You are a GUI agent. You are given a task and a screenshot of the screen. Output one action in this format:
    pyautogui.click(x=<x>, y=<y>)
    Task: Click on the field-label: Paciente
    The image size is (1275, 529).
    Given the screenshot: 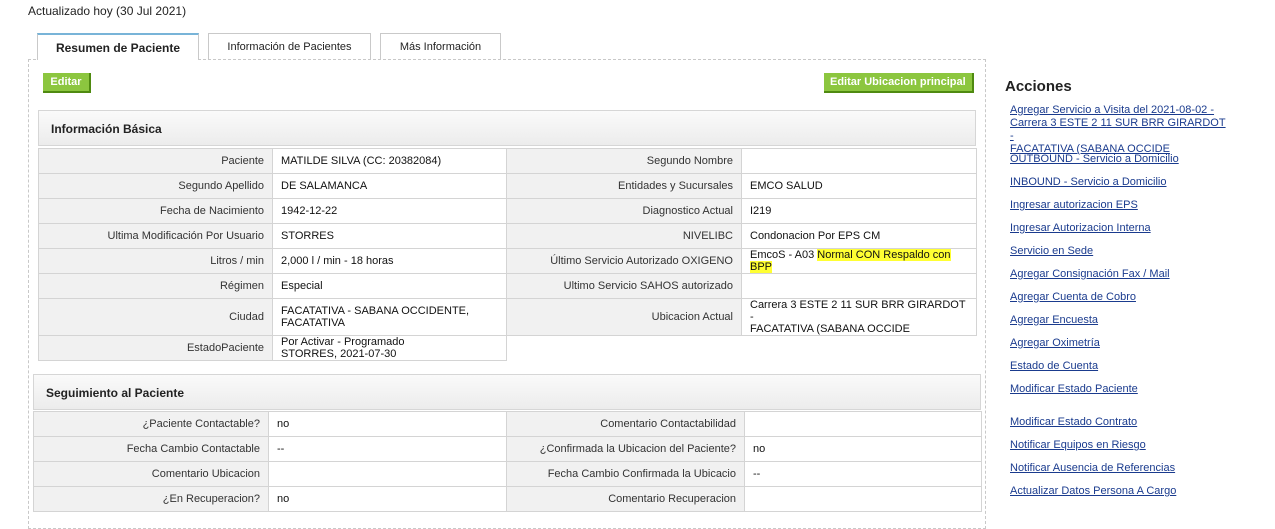 What is the action you would take?
    pyautogui.click(x=155, y=161)
    